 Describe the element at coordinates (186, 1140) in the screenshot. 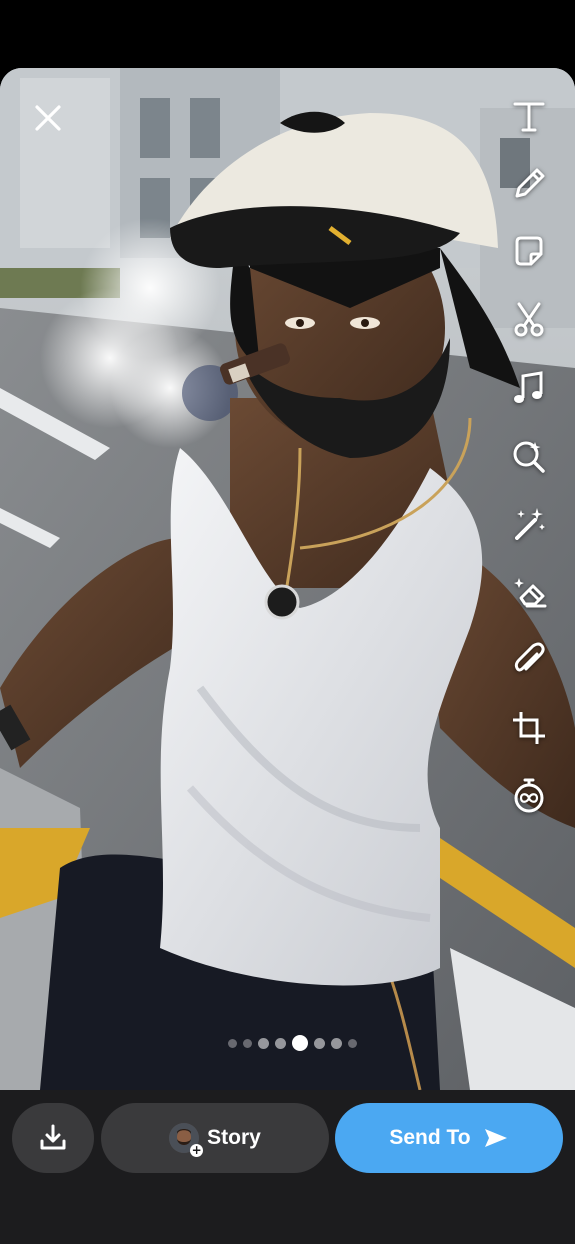

I see `avatar: +` at that location.